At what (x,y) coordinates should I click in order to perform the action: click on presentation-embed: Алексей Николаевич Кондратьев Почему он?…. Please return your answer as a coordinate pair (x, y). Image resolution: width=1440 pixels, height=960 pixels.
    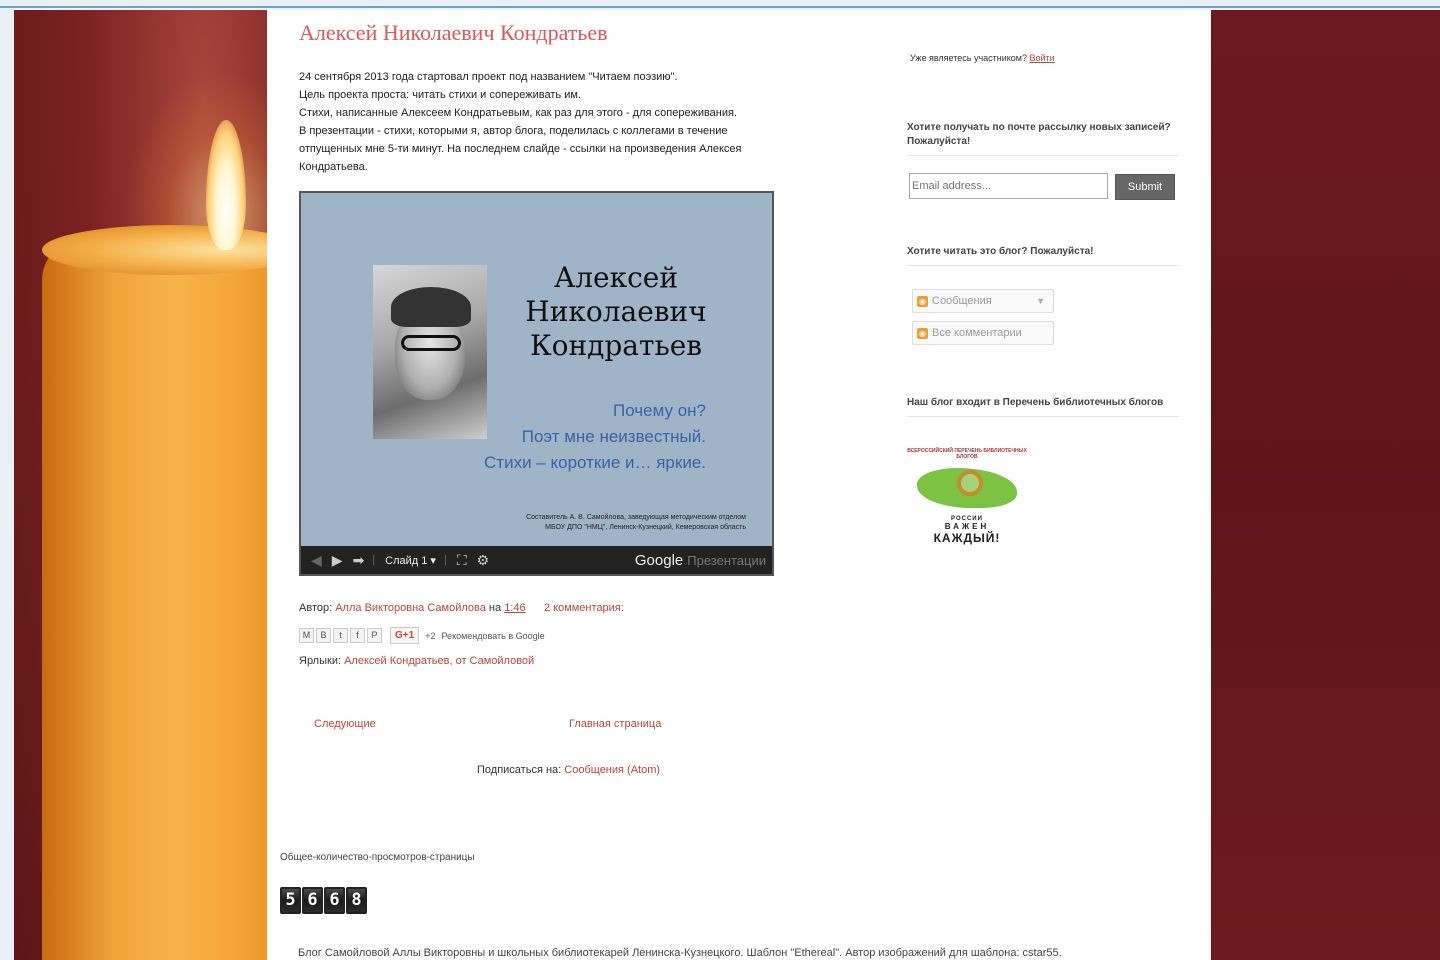
    Looking at the image, I should click on (536, 383).